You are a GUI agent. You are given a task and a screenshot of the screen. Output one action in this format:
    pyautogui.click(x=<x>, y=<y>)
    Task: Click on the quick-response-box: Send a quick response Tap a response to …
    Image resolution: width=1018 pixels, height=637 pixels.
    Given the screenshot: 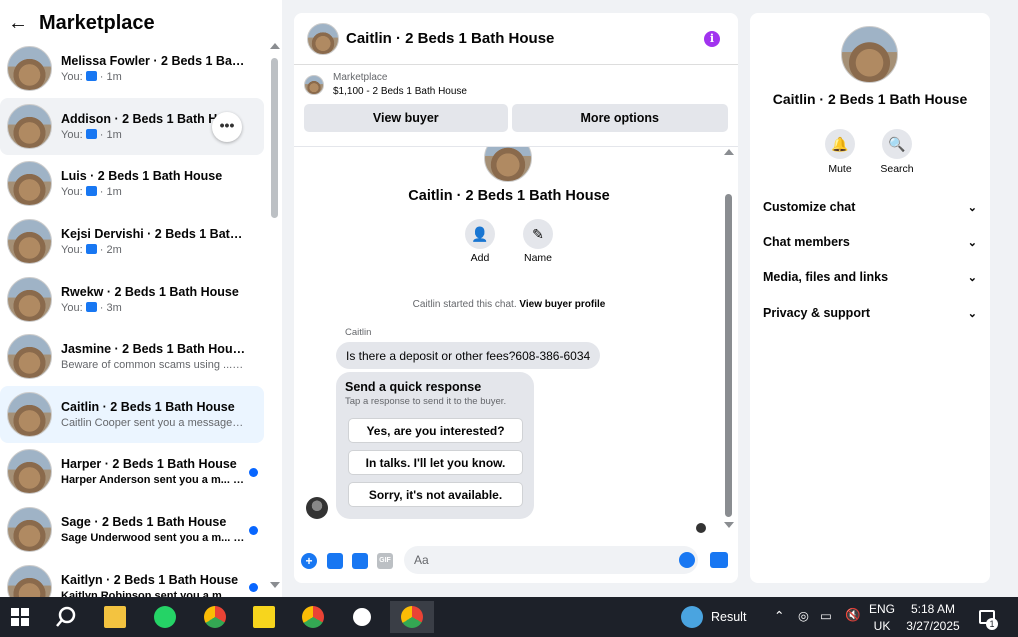 What is the action you would take?
    pyautogui.click(x=435, y=445)
    